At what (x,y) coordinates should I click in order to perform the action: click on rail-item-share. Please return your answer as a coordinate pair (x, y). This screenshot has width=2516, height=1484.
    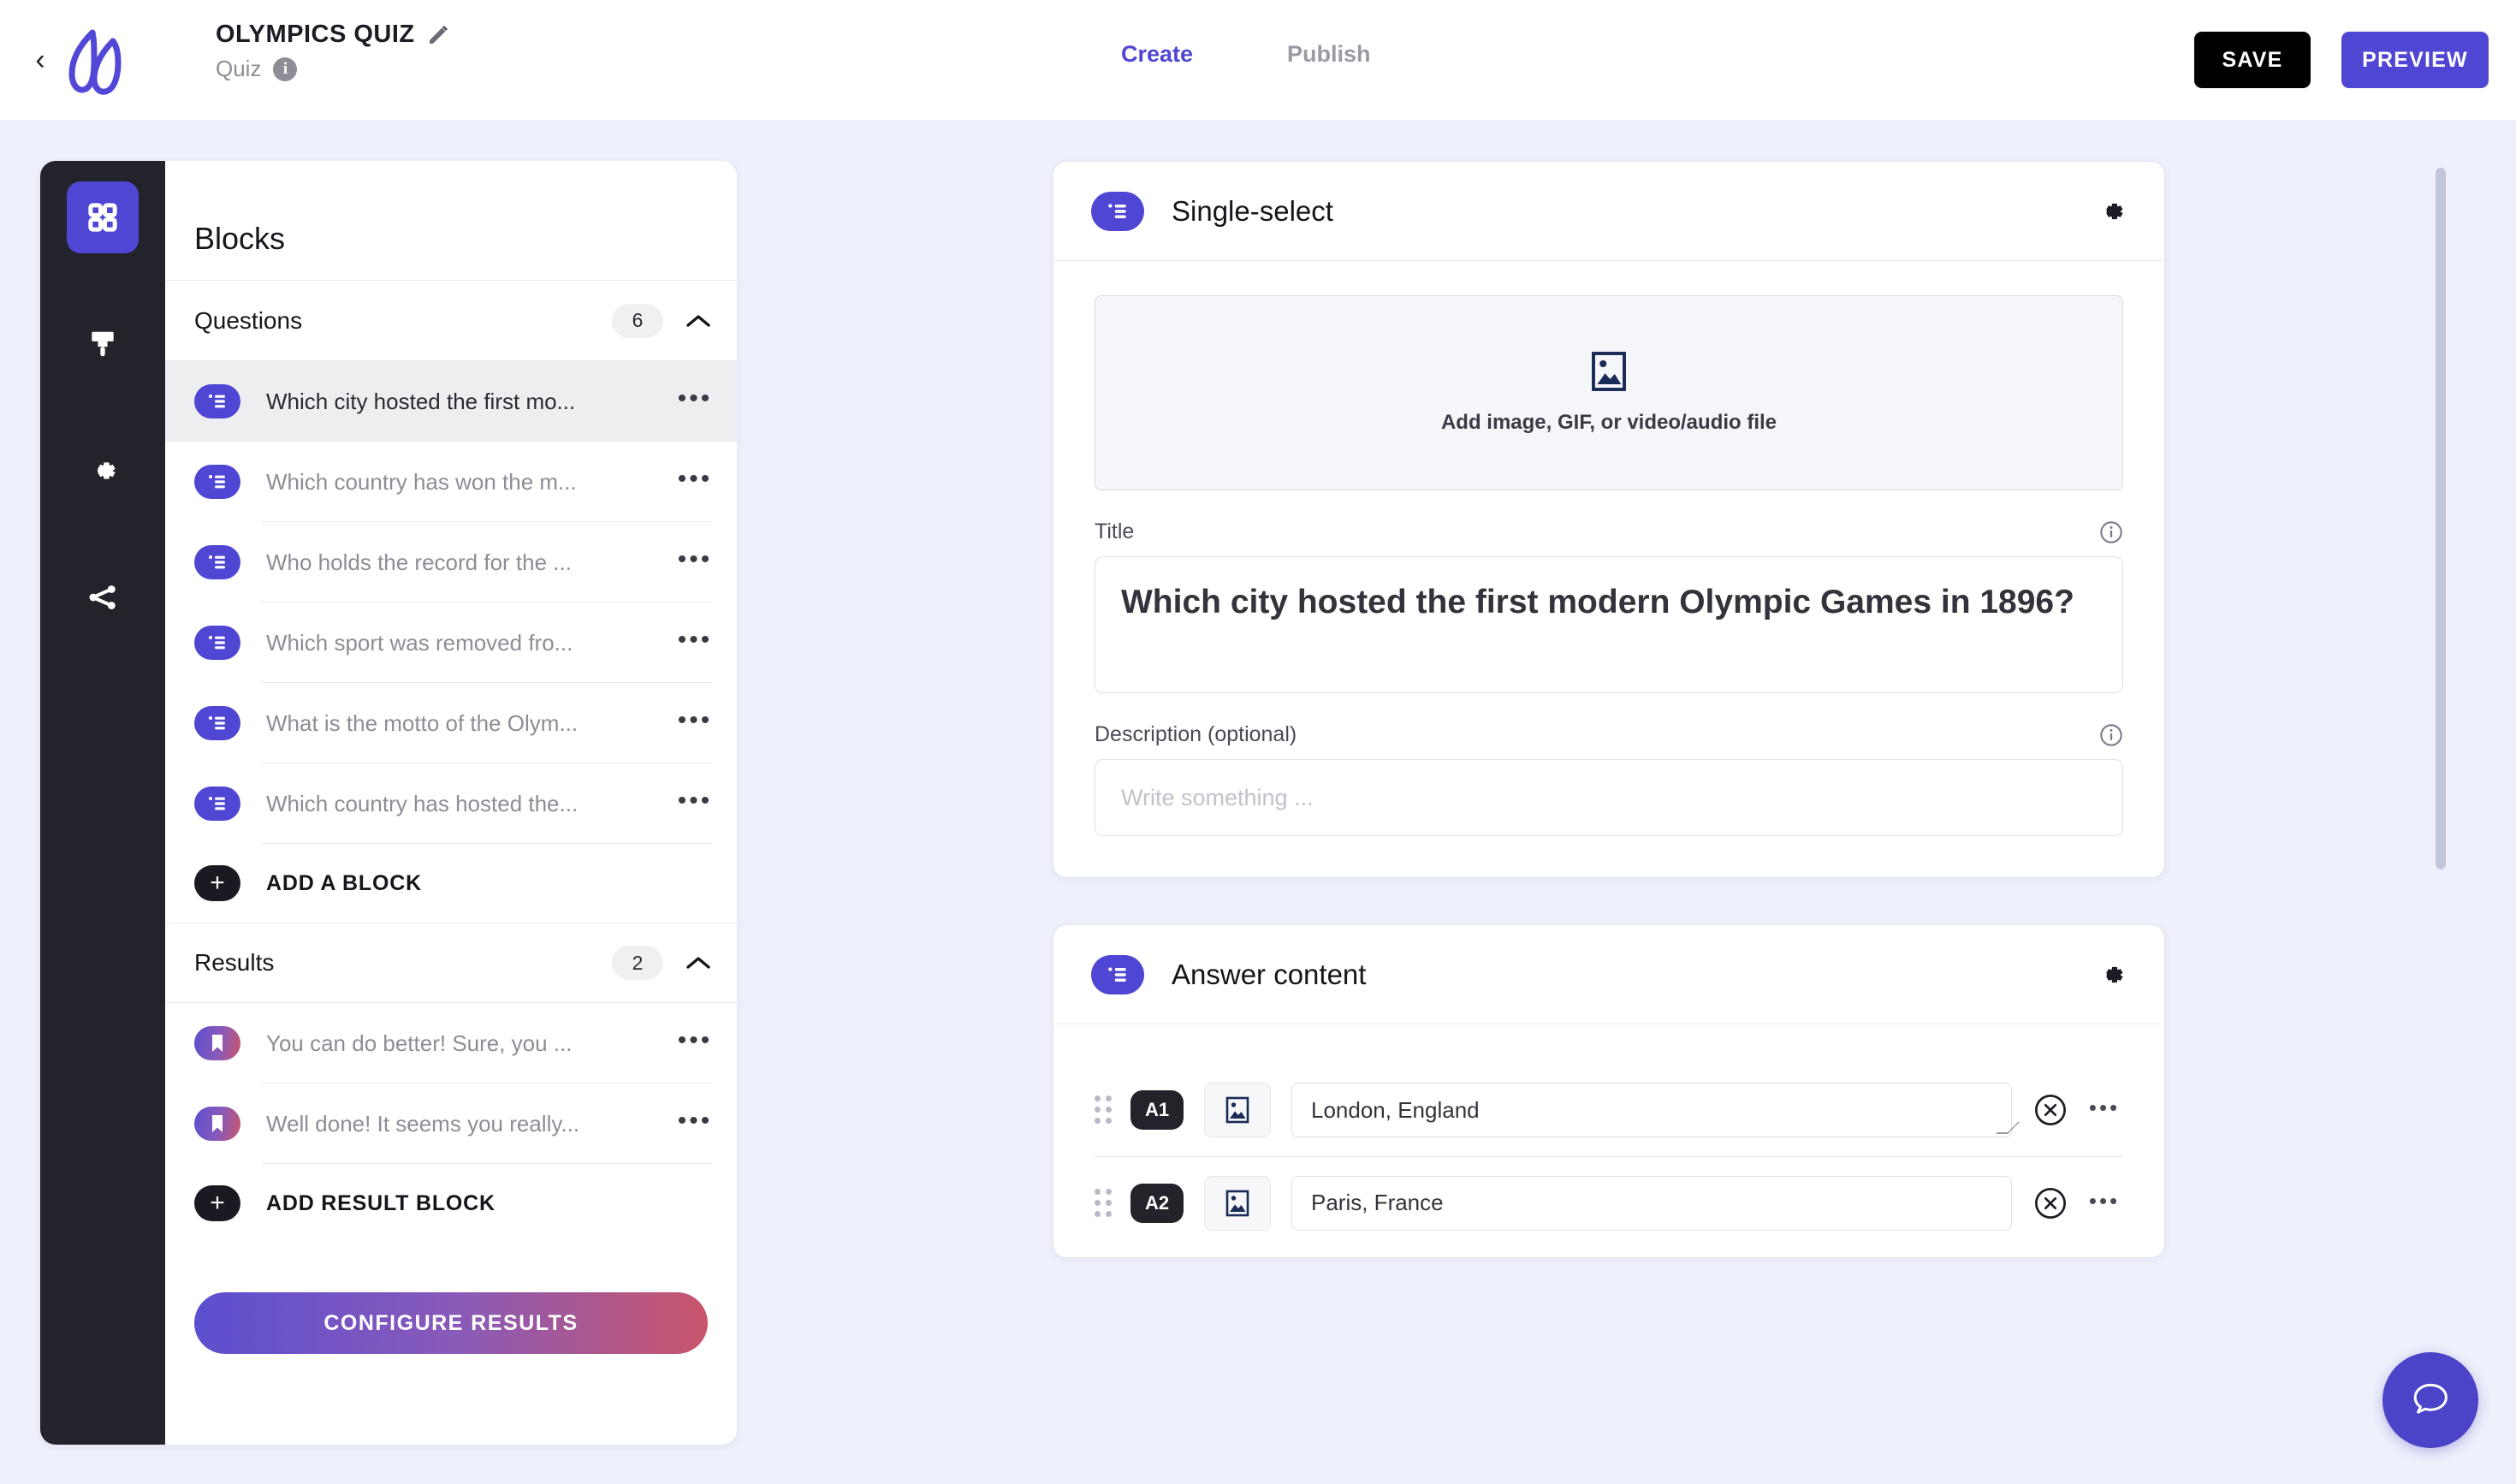
    Looking at the image, I should click on (103, 597).